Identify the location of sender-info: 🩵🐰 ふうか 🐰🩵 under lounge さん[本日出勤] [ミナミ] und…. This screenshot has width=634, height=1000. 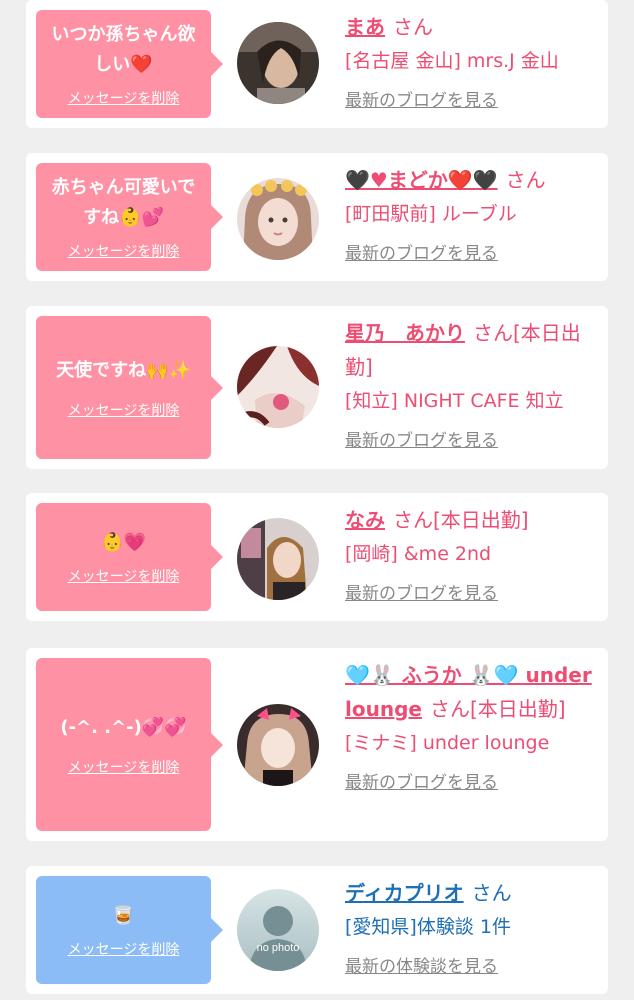
(472, 725).